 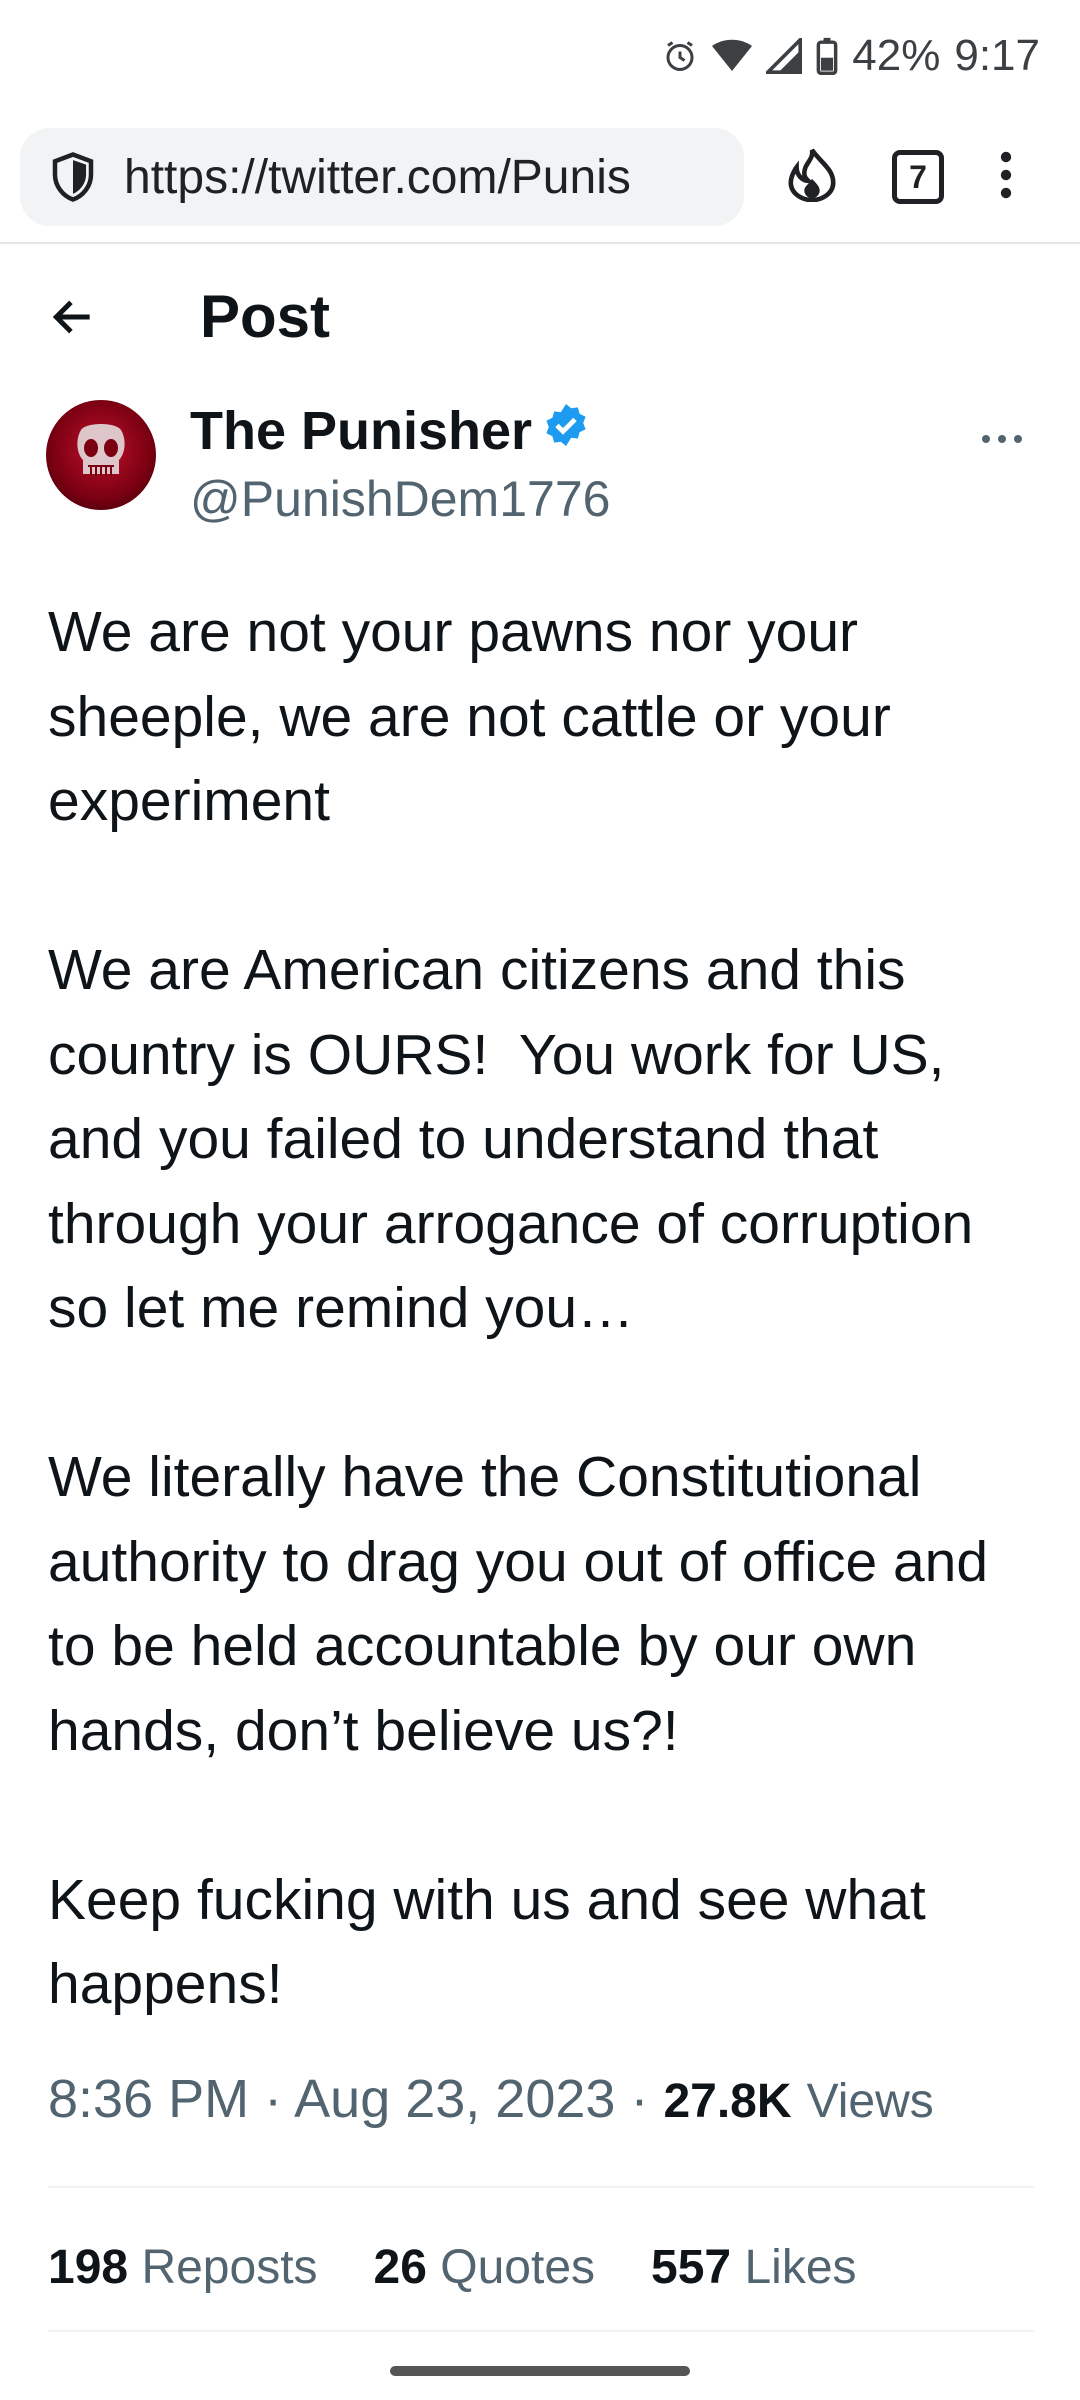 I want to click on reposts-count: 198, so click(x=88, y=2267).